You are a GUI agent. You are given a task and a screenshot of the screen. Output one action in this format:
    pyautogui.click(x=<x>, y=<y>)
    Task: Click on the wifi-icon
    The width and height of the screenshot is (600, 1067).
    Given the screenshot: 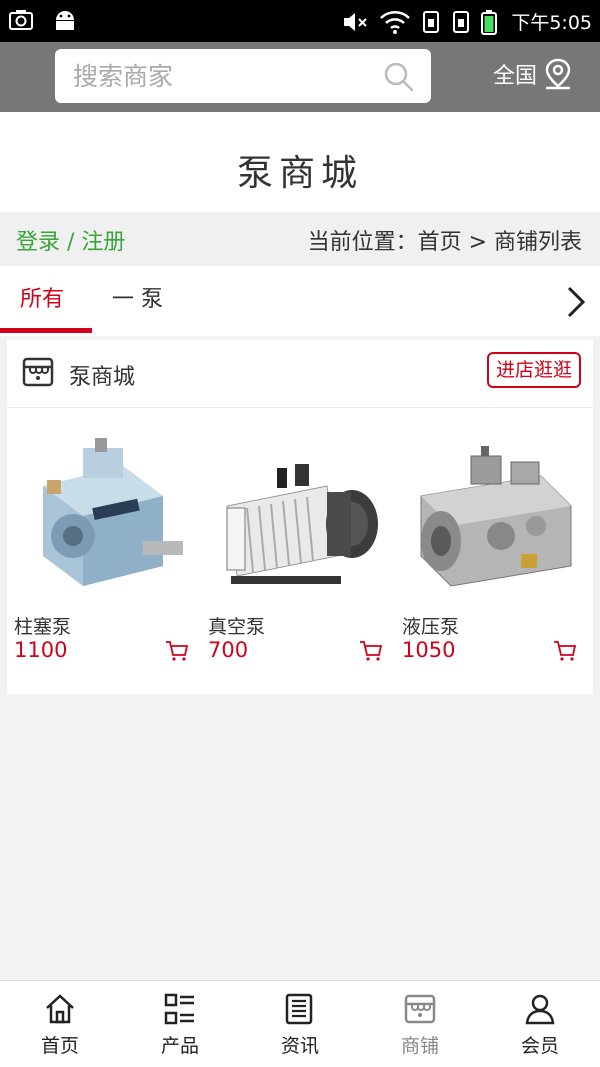 What is the action you would take?
    pyautogui.click(x=395, y=22)
    